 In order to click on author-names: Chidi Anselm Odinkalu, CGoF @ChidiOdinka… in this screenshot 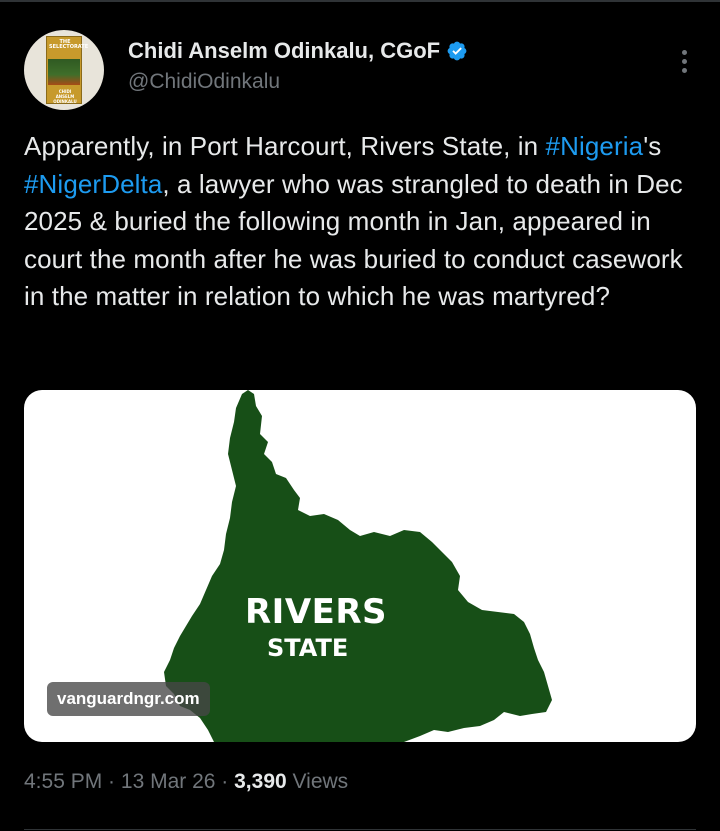, I will do `click(298, 66)`.